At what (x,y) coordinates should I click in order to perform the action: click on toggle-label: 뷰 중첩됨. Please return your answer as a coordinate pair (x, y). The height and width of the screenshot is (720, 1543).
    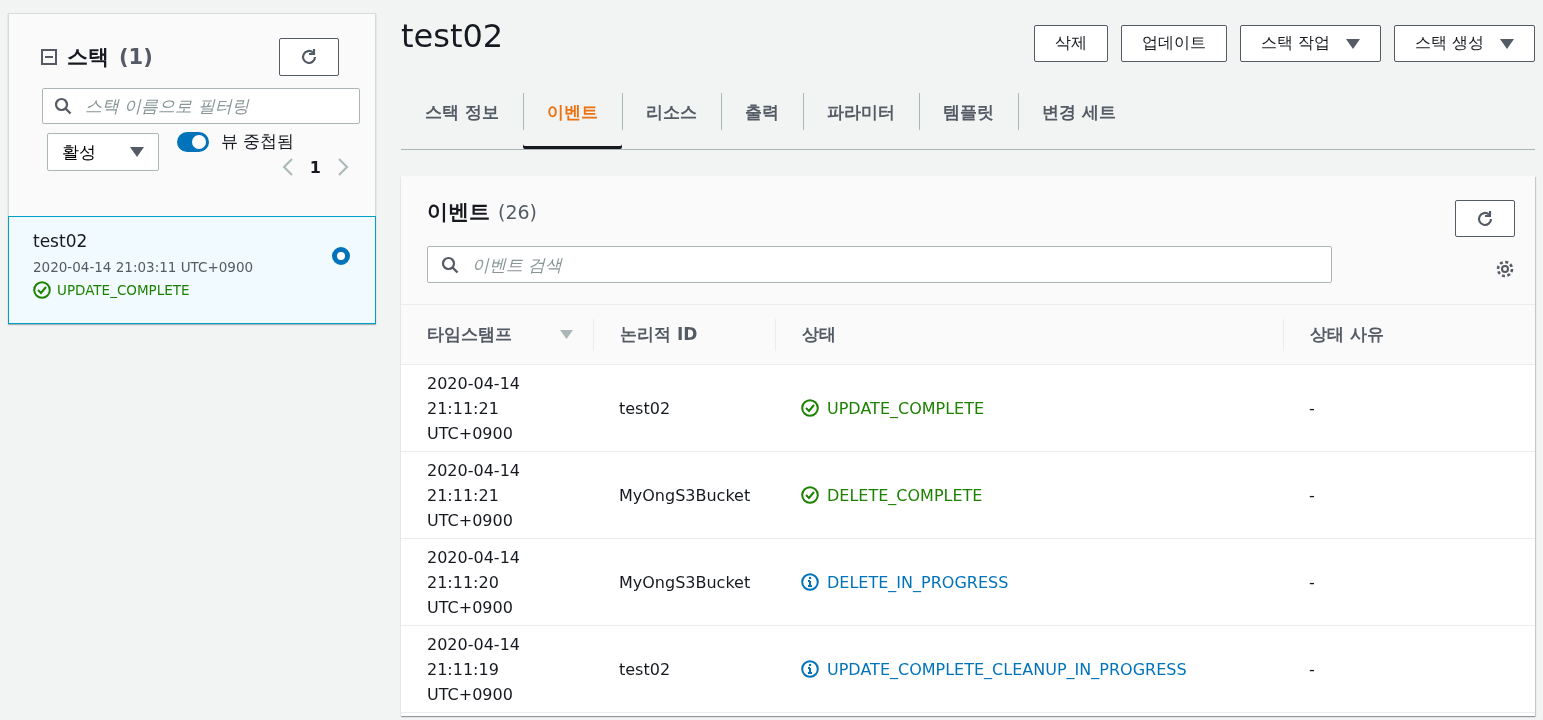
    Looking at the image, I should click on (258, 141).